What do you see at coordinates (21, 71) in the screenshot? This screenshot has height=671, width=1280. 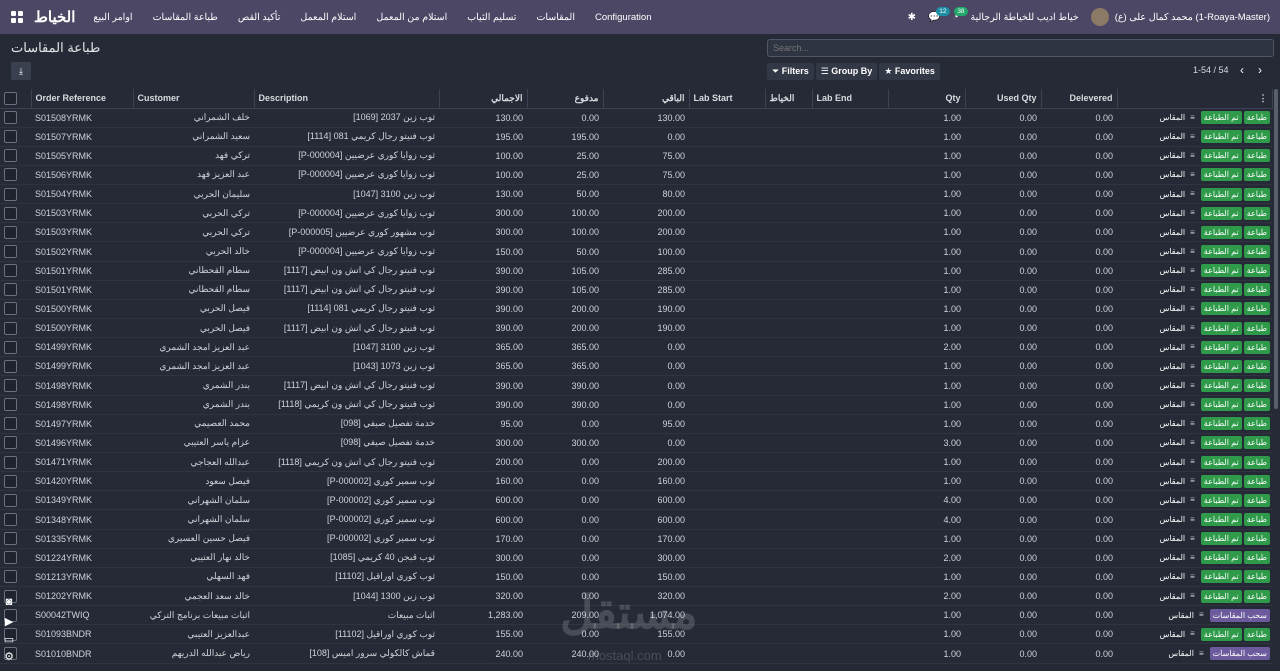 I see `download-button: ⤓` at bounding box center [21, 71].